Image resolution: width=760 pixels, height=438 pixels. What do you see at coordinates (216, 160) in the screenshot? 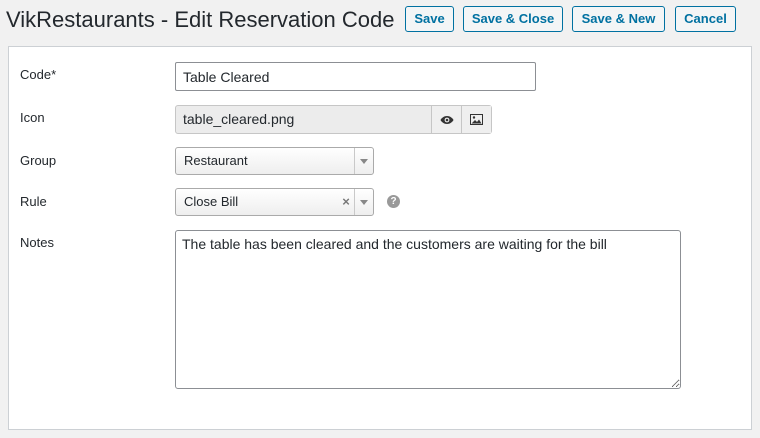
I see `group-select-value: Restaurant` at bounding box center [216, 160].